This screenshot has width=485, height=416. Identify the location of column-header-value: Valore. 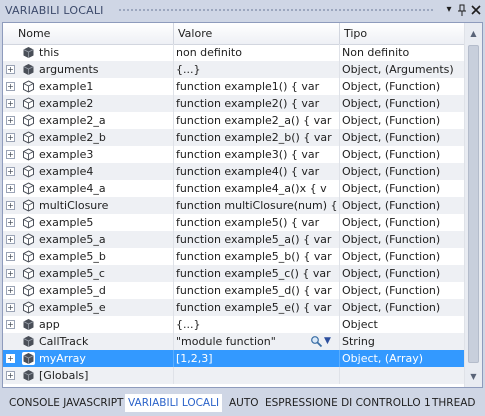
(256, 33).